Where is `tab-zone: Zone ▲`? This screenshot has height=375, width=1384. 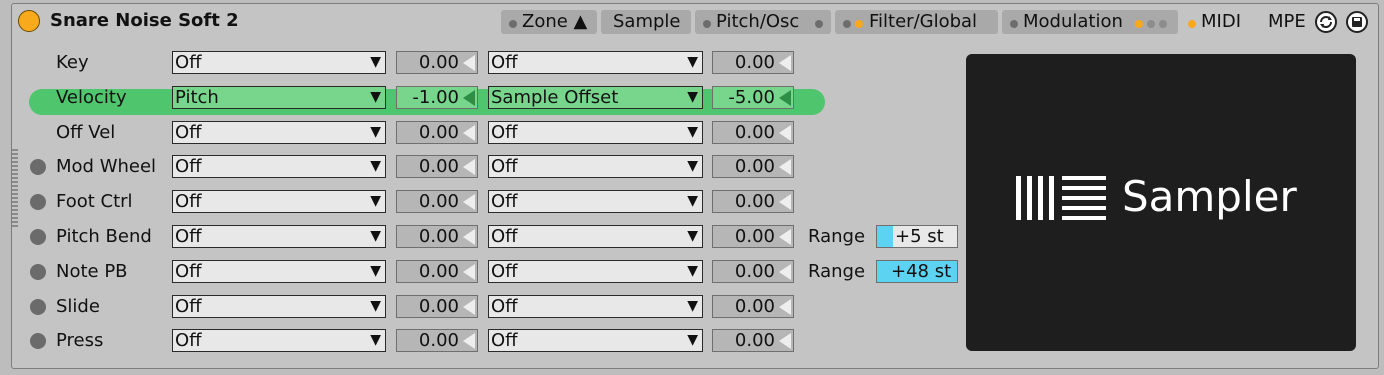
tab-zone: Zone ▲ is located at coordinates (549, 22).